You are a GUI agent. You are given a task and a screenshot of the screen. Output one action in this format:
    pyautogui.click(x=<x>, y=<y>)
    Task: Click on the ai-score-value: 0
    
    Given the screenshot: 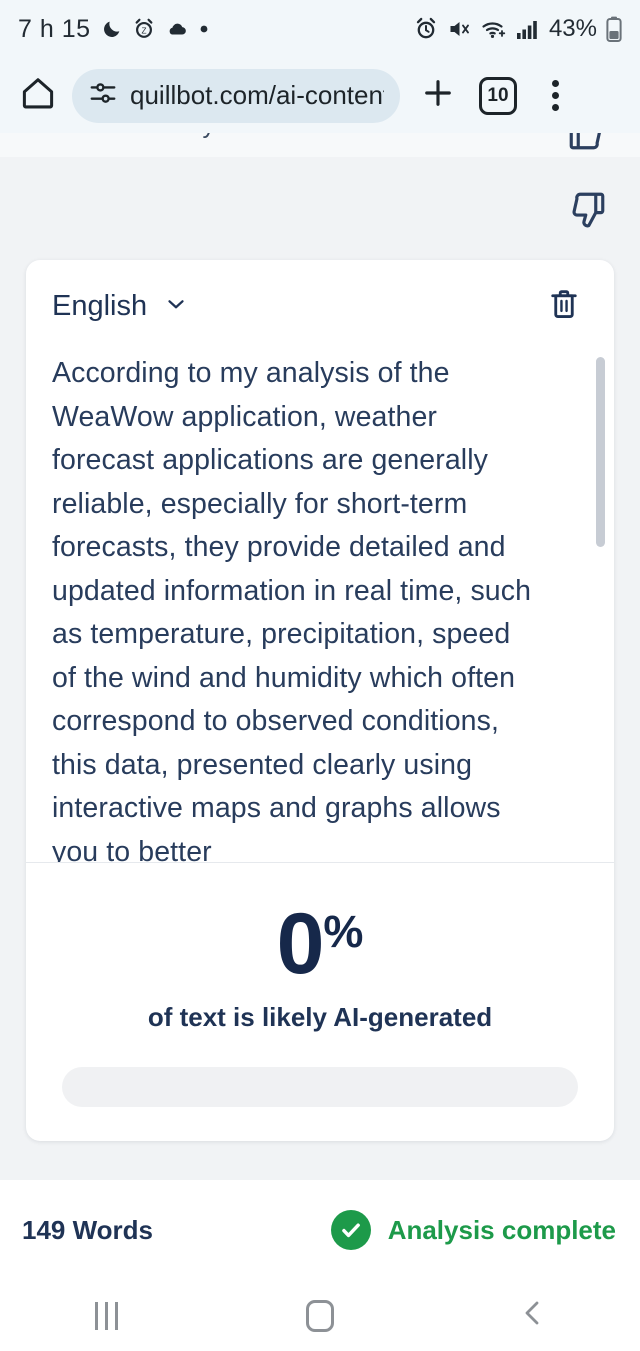 What is the action you would take?
    pyautogui.click(x=300, y=944)
    